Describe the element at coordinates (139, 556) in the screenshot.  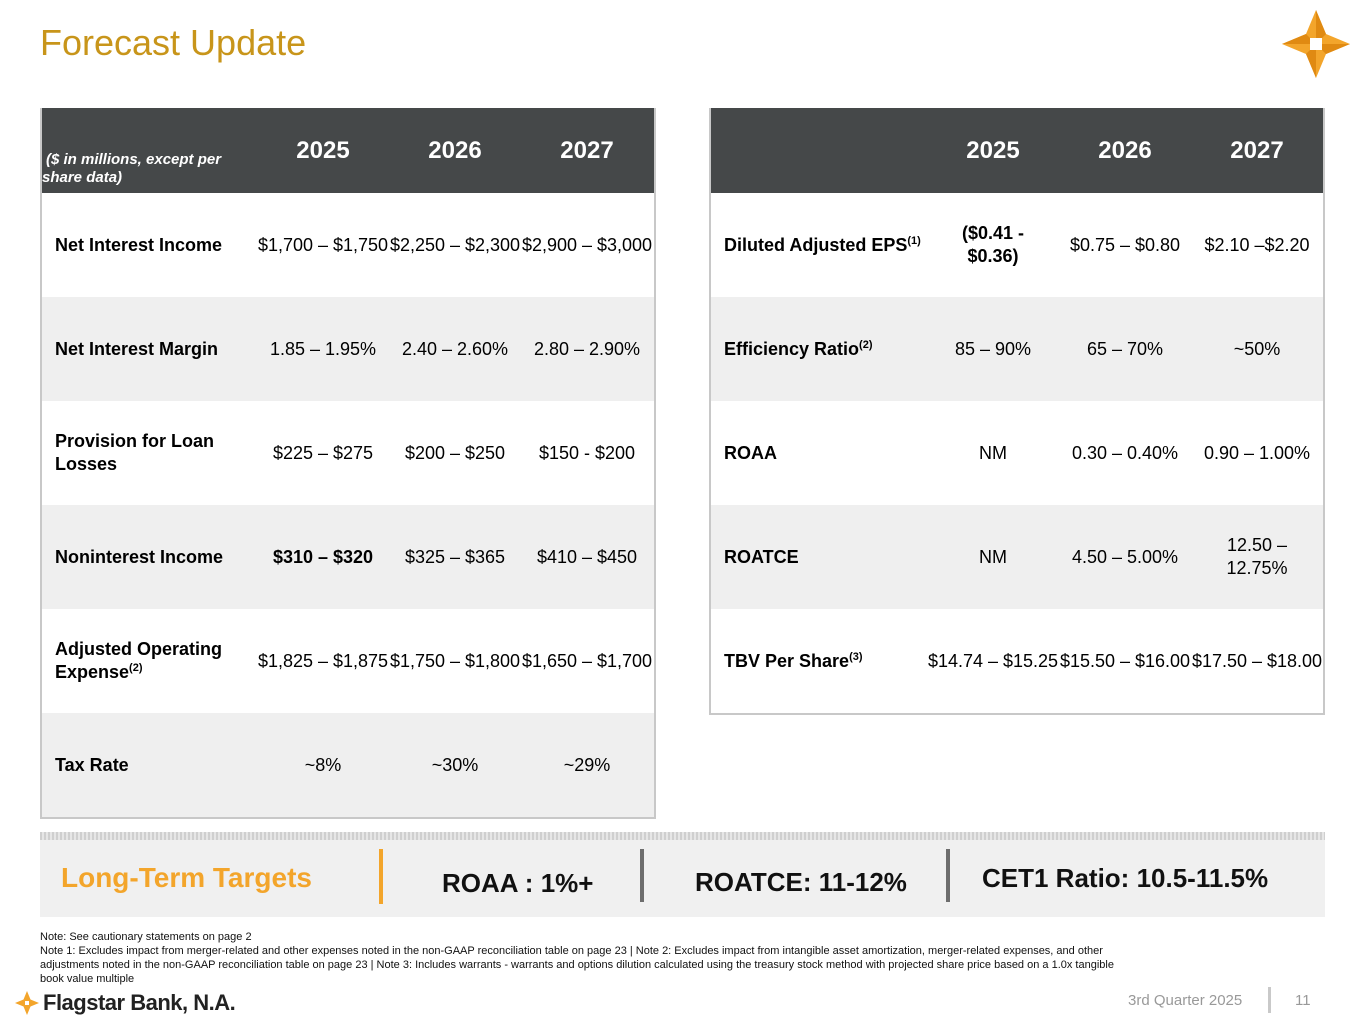
I see `row-label: Noninterest Income` at that location.